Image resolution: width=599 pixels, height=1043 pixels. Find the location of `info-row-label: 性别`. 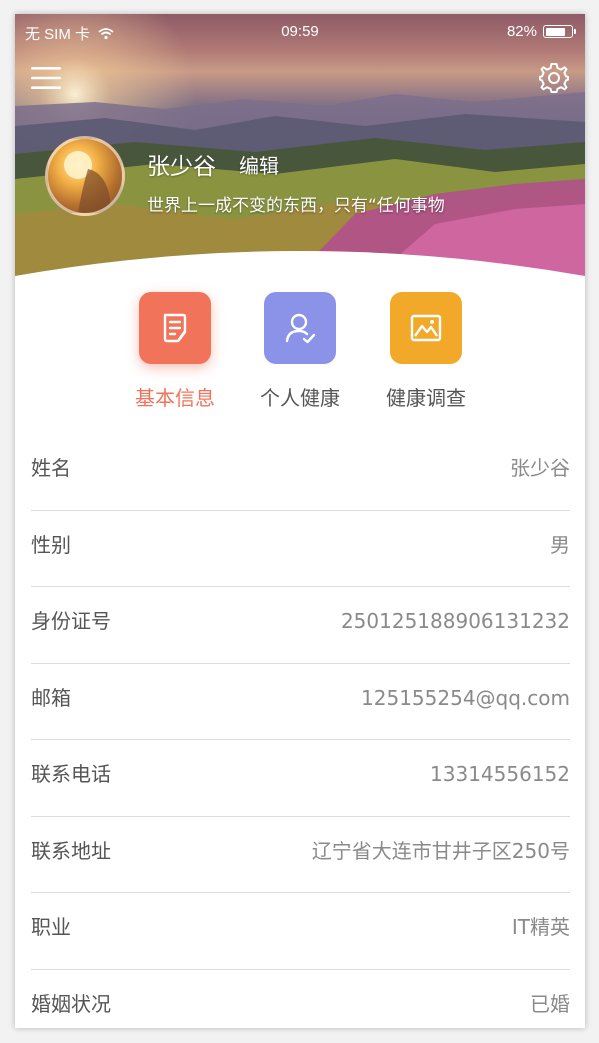

info-row-label: 性别 is located at coordinates (51, 544).